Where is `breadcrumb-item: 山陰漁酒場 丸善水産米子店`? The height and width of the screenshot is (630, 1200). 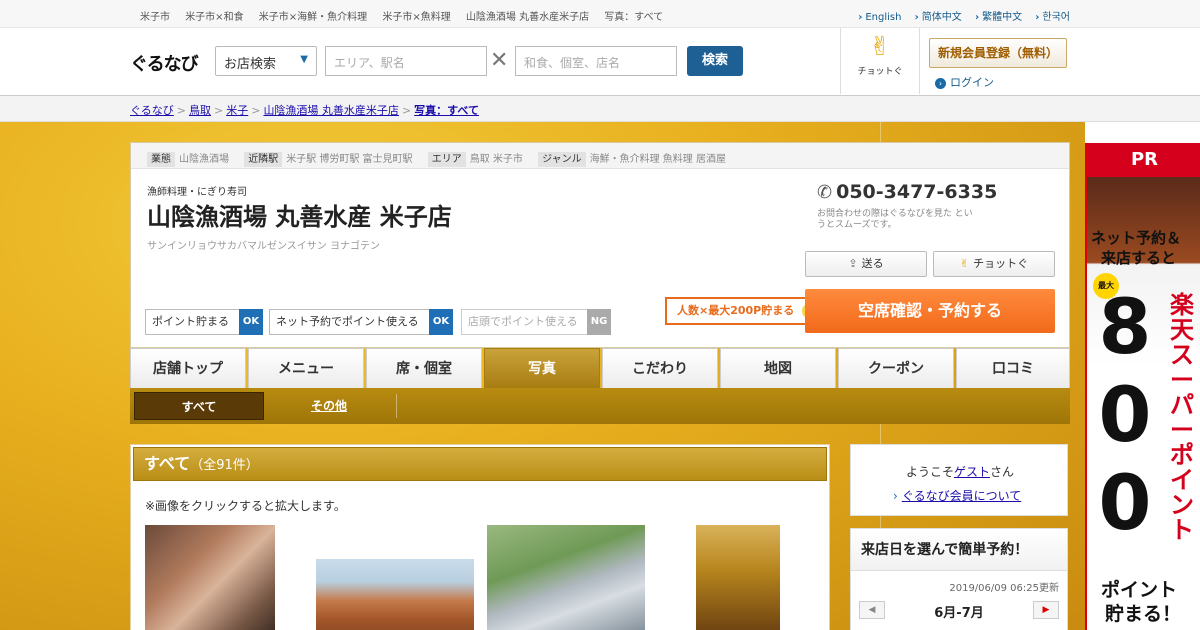 breadcrumb-item: 山陰漁酒場 丸善水産米子店 is located at coordinates (331, 110).